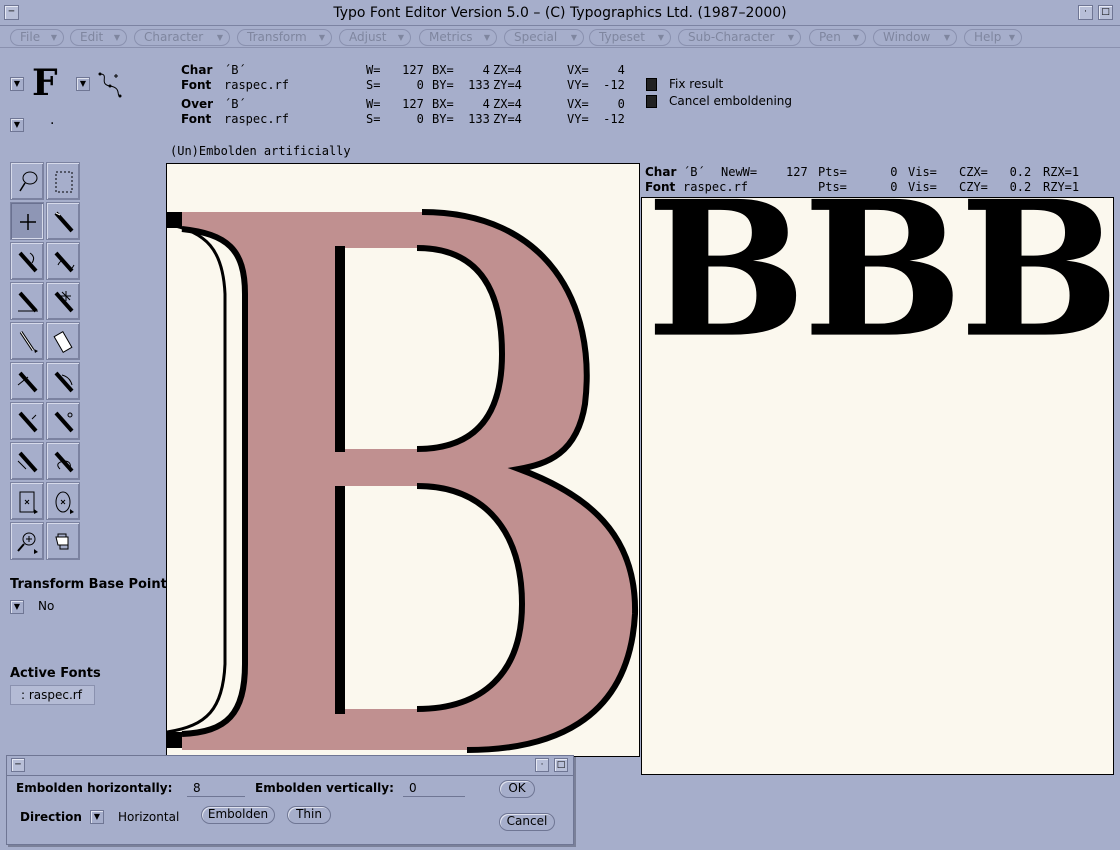 This screenshot has width=1120, height=850. I want to click on info-zy: ZY=4, so click(507, 85).